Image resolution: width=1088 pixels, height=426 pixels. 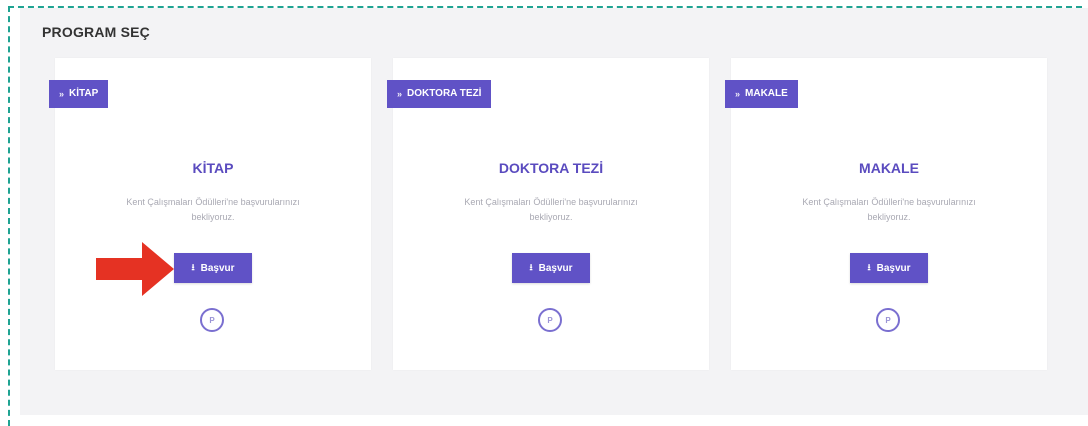 I want to click on card-ribbon: » DOKTORA TEZİ, so click(x=439, y=94).